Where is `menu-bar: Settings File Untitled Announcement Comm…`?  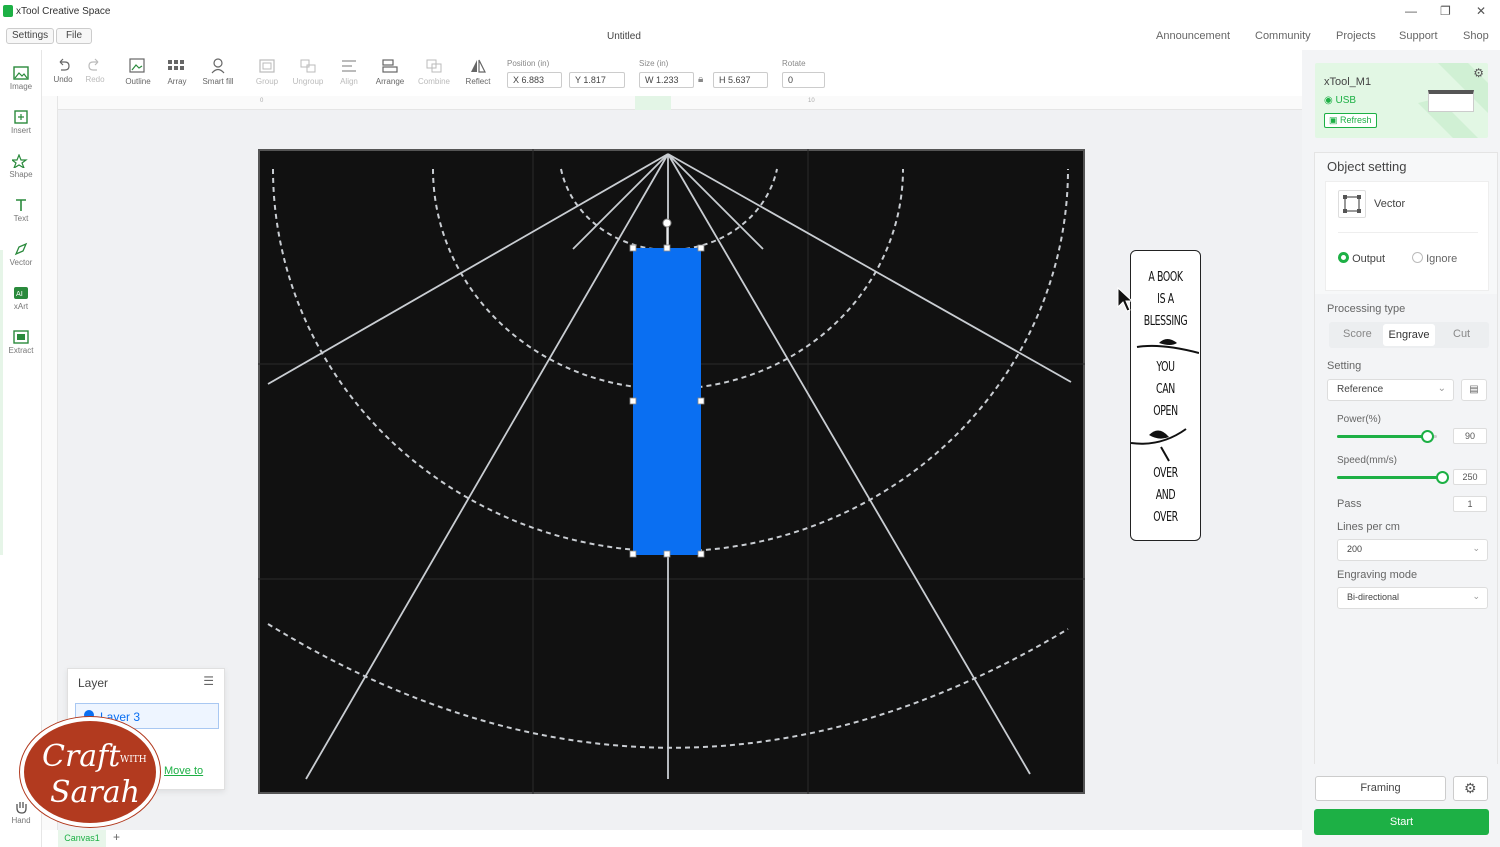
menu-bar: Settings File Untitled Announcement Comm… is located at coordinates (750, 36).